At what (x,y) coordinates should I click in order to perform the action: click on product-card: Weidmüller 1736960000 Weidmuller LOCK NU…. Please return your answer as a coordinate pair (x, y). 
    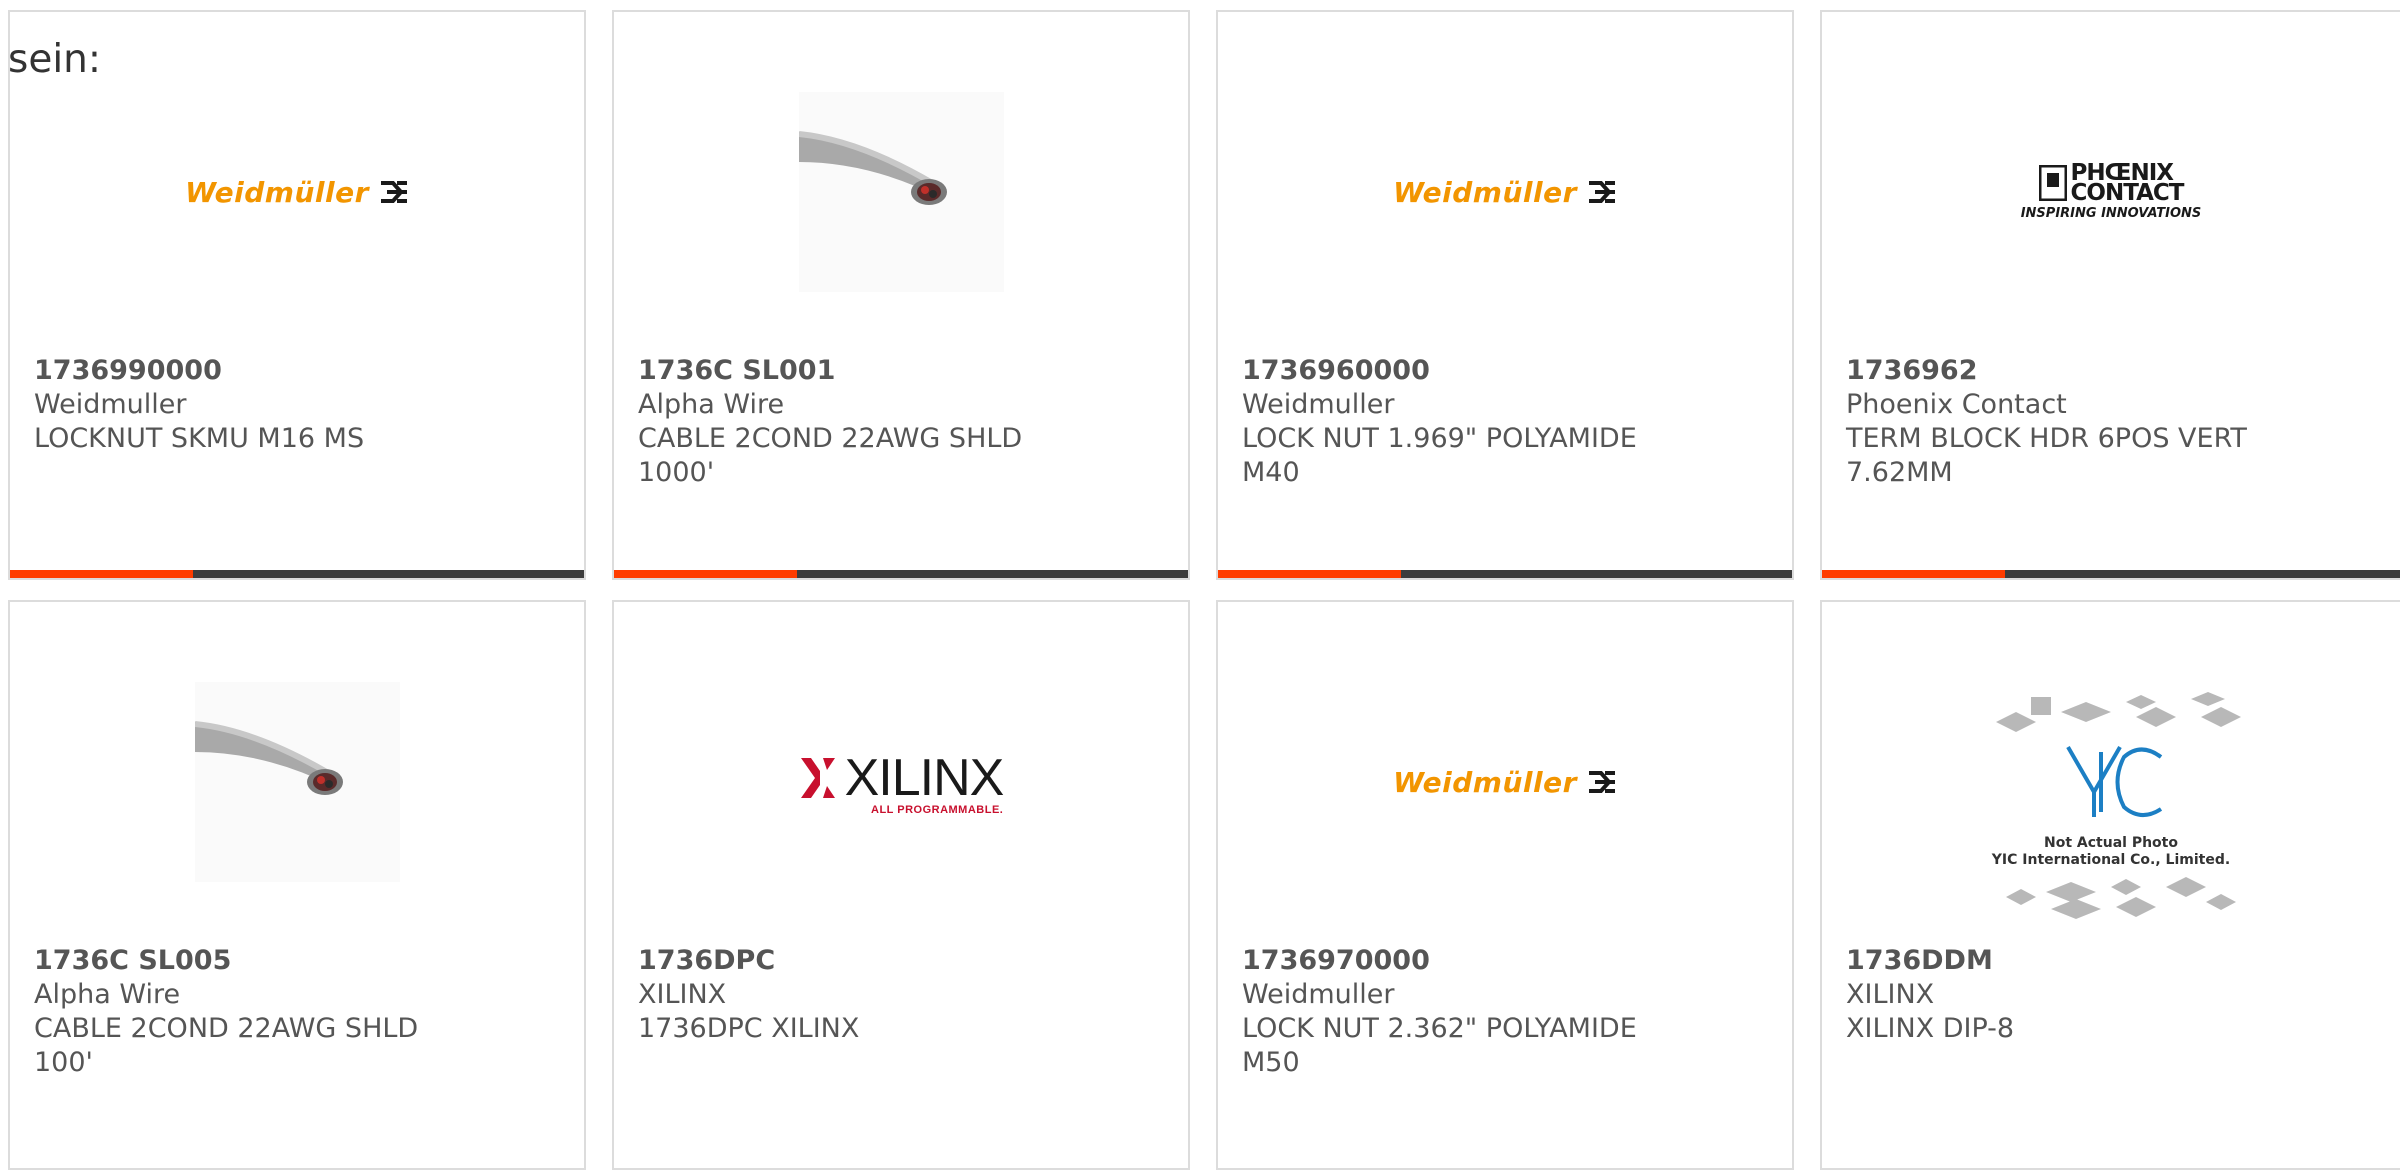
    Looking at the image, I should click on (1505, 295).